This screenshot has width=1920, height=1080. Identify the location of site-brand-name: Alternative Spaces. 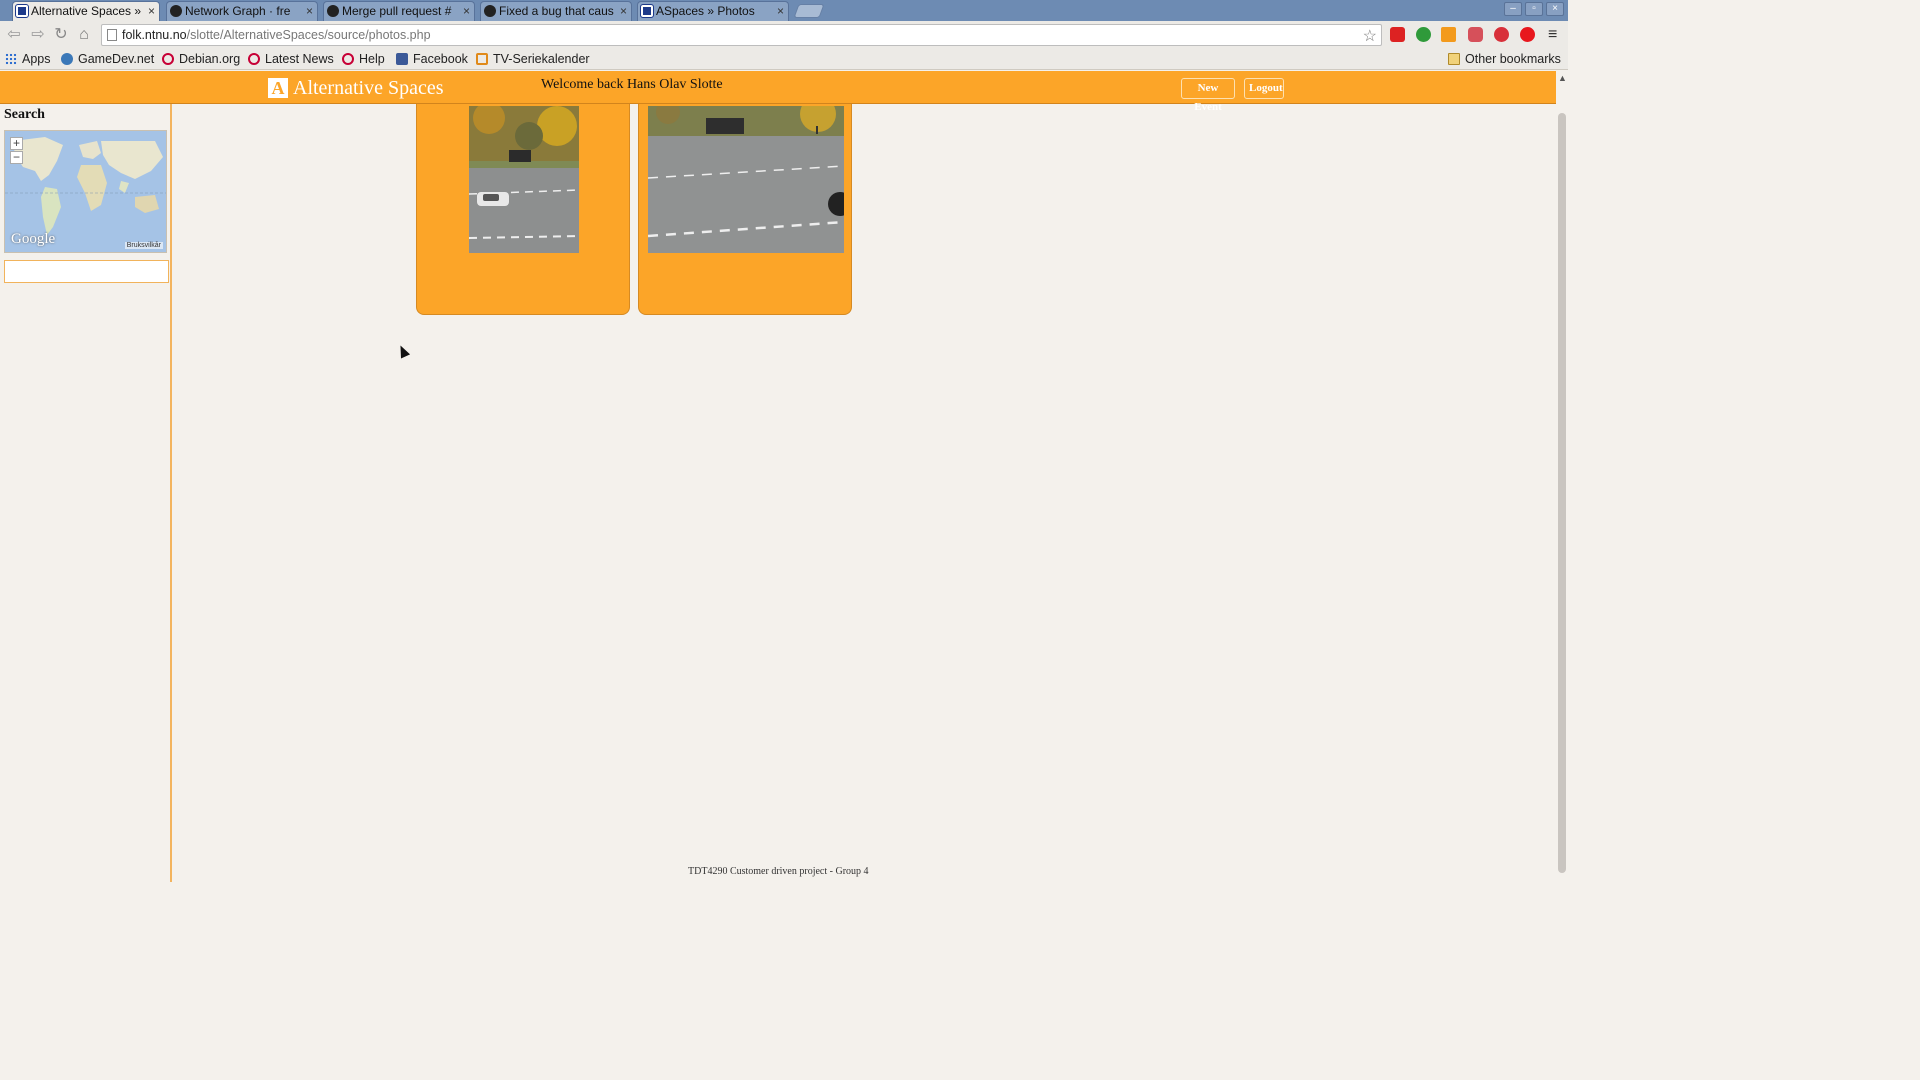
(368, 88).